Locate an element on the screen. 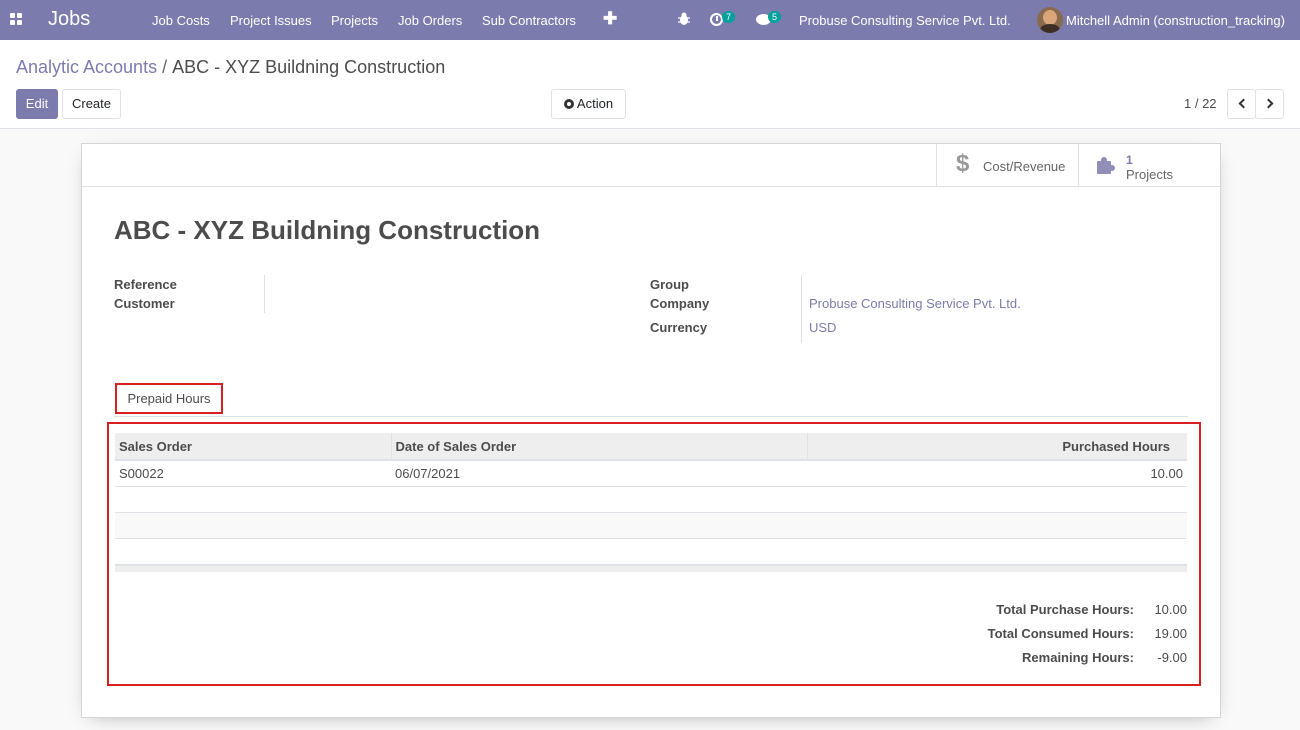 This screenshot has width=1300, height=730. action-label: Action is located at coordinates (595, 103).